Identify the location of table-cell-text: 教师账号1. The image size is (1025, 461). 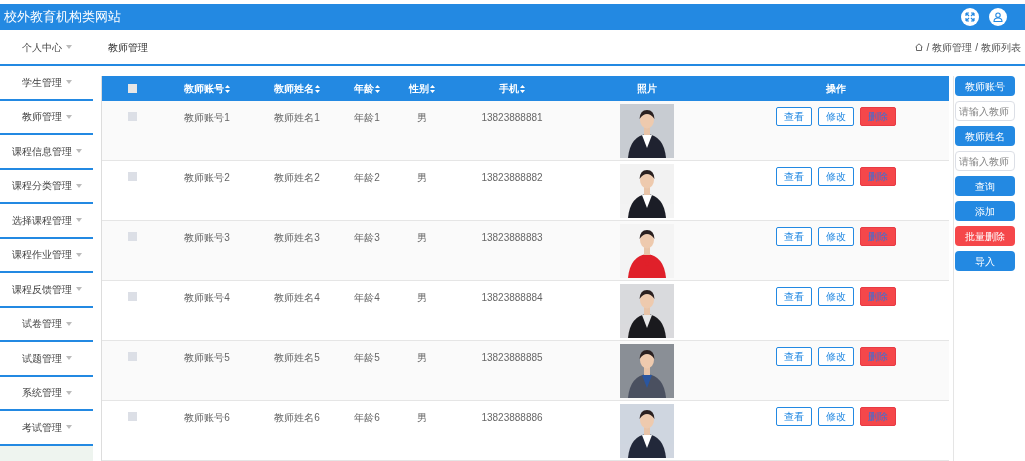
(207, 118).